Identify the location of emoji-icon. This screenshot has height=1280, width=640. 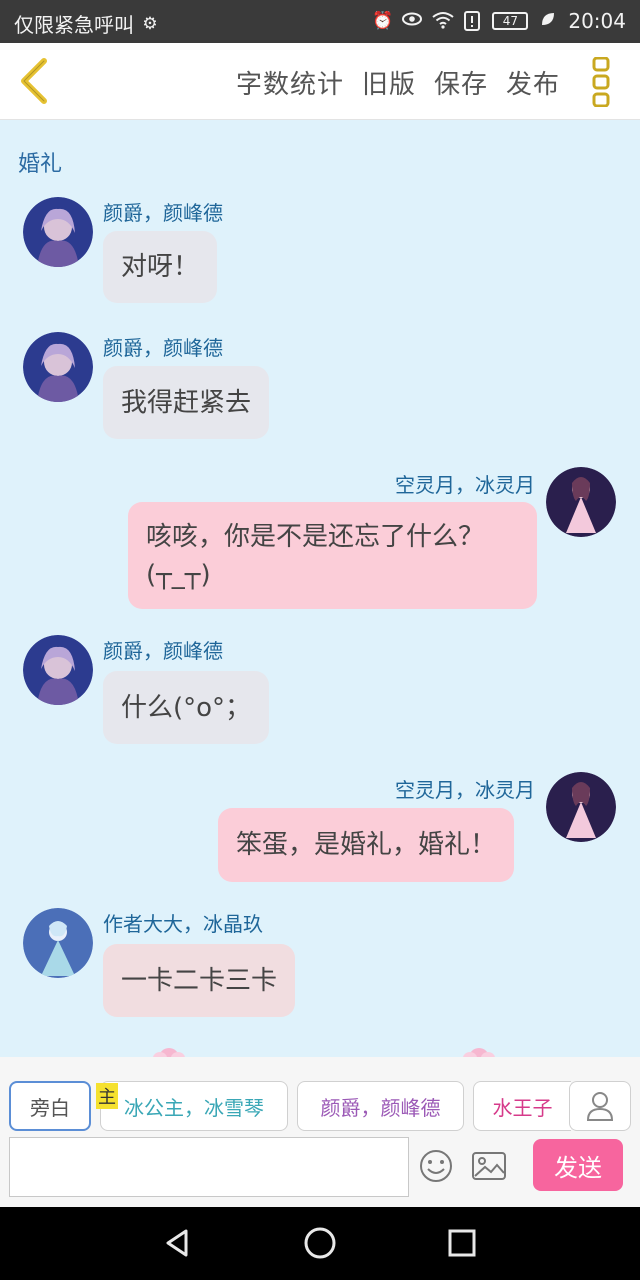
(436, 1166).